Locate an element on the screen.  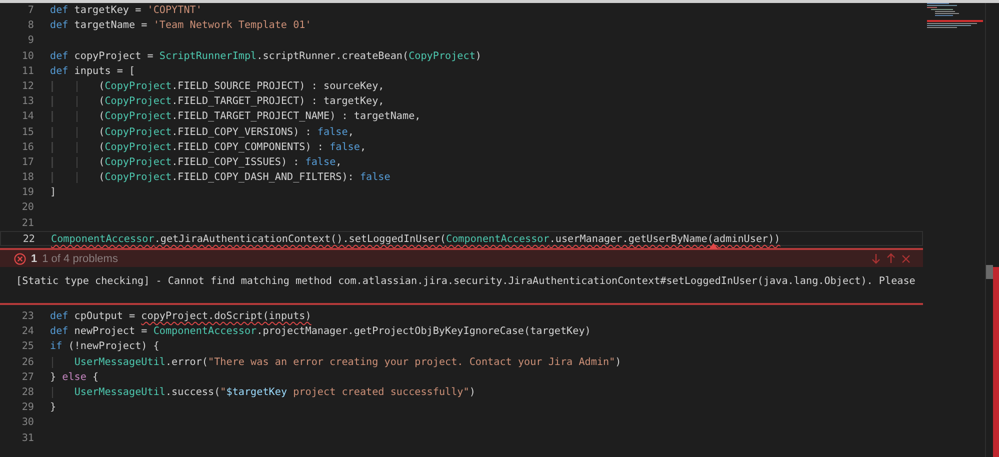
line-number: 27 is located at coordinates (27, 377).